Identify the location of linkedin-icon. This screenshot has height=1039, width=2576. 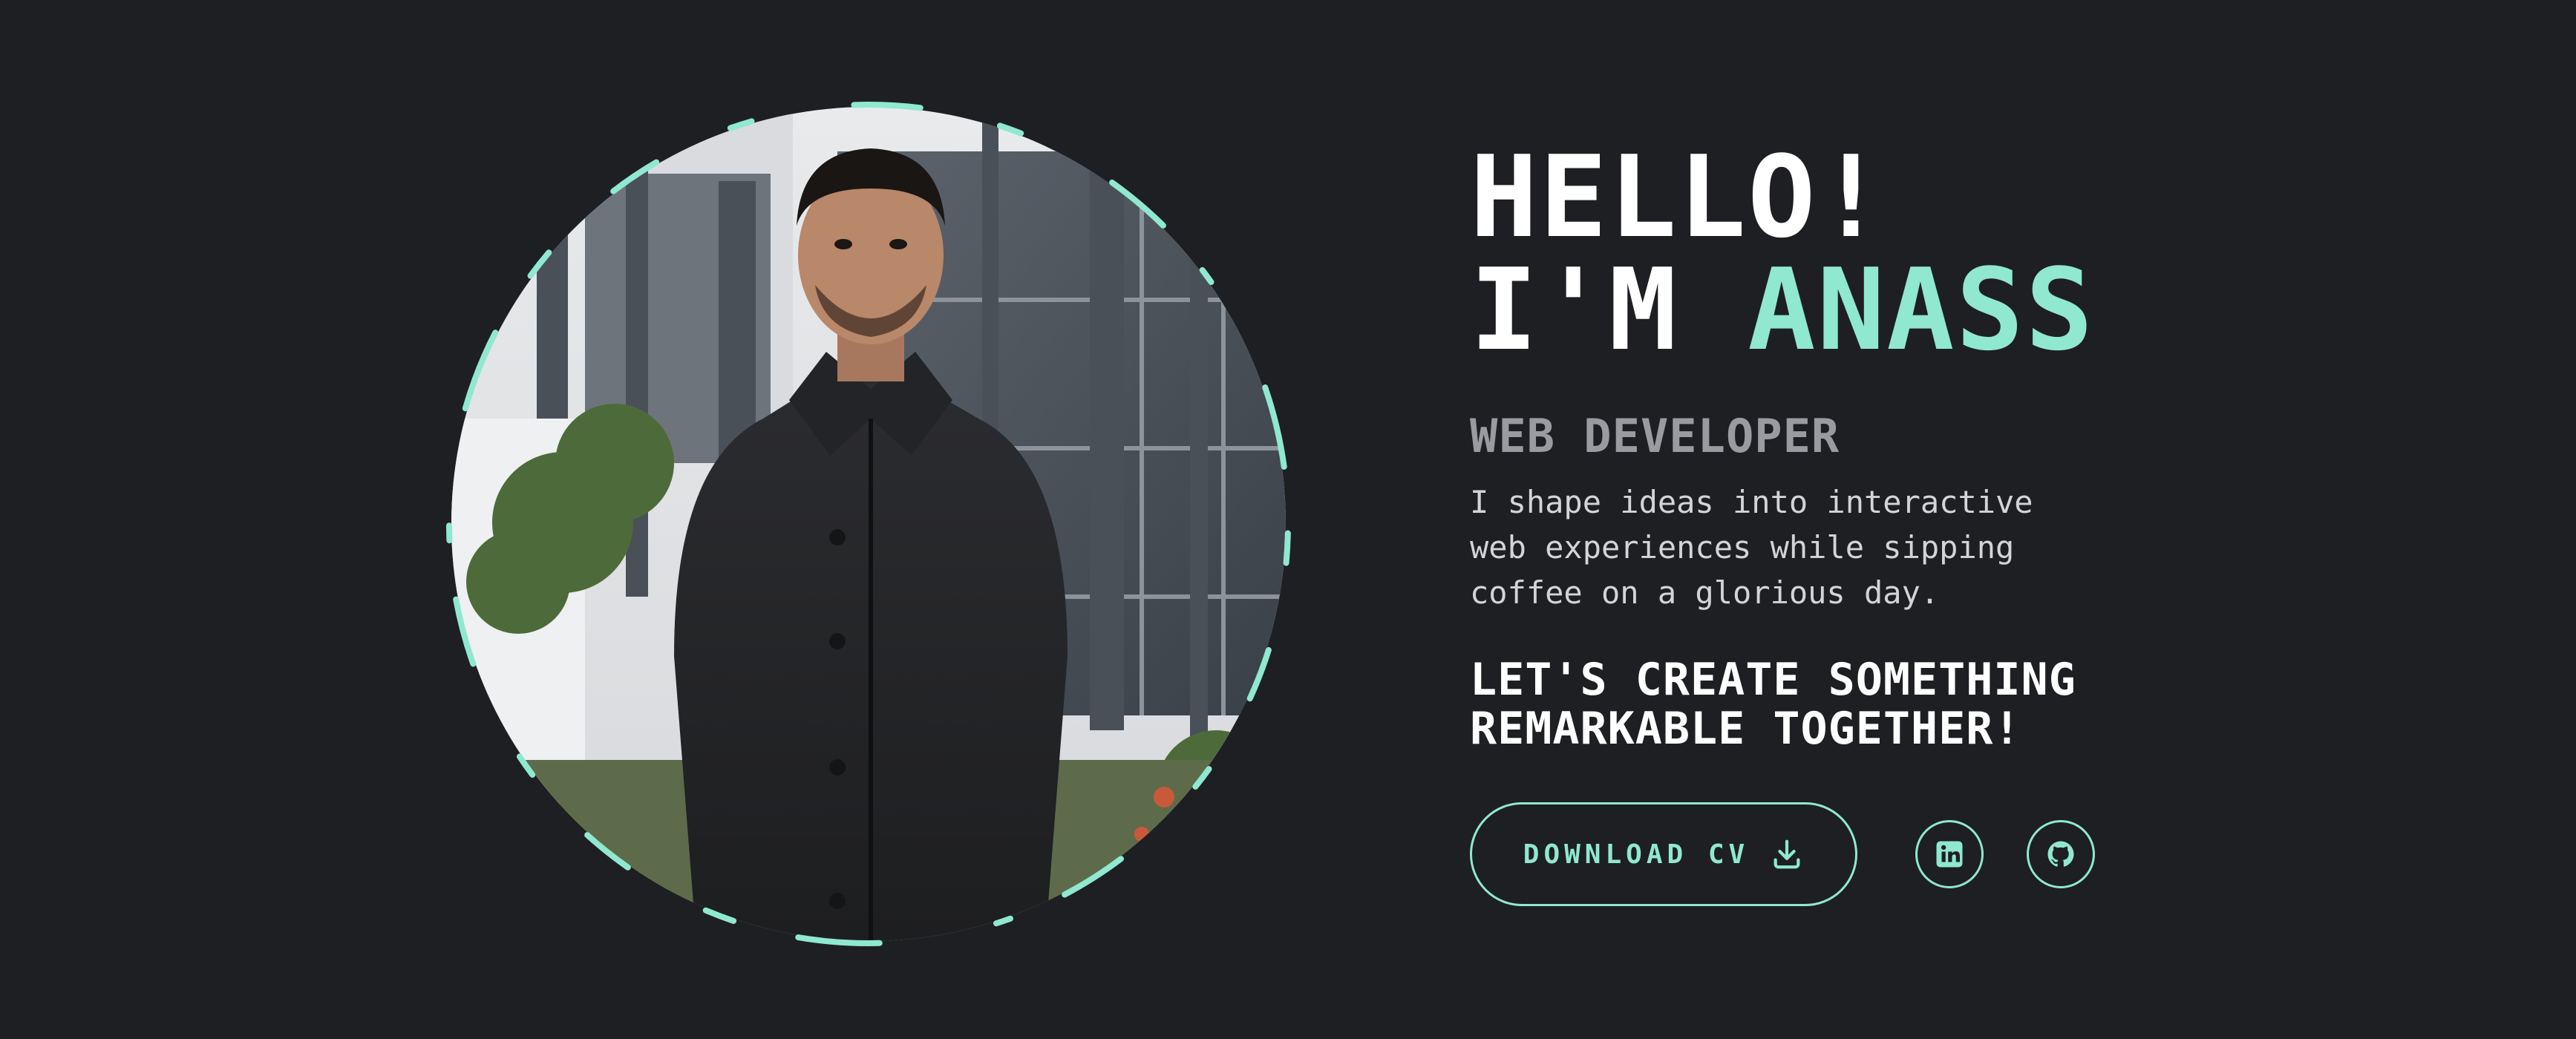
(1950, 854).